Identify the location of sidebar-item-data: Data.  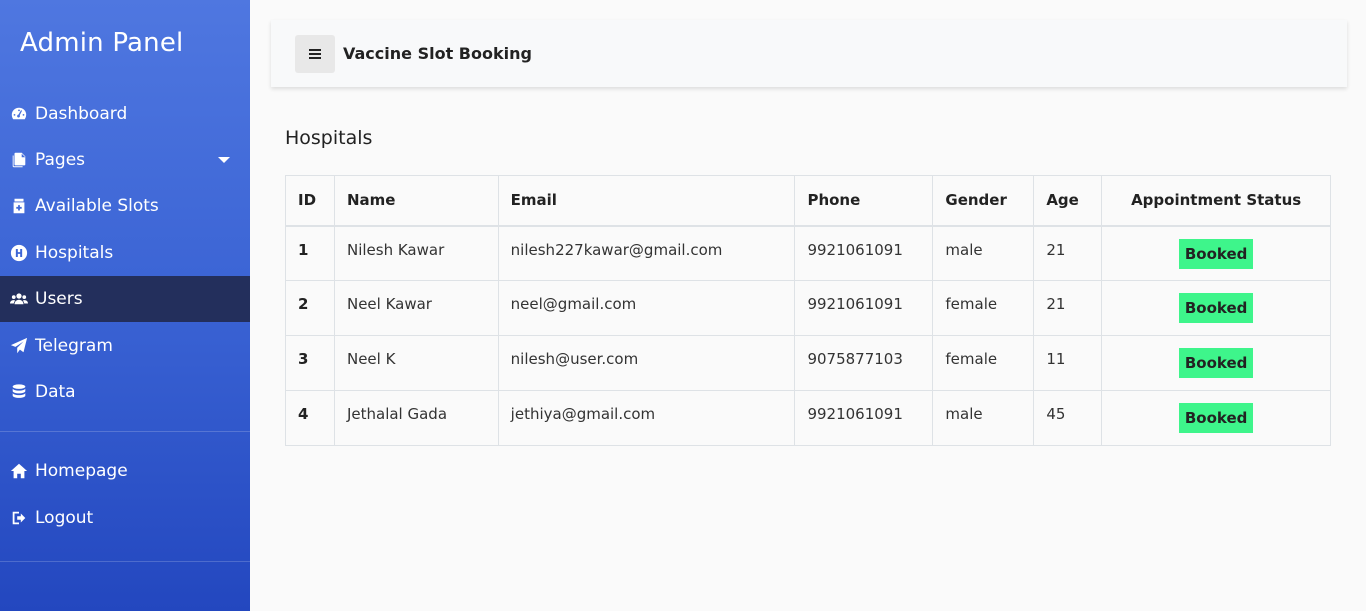
(125, 392).